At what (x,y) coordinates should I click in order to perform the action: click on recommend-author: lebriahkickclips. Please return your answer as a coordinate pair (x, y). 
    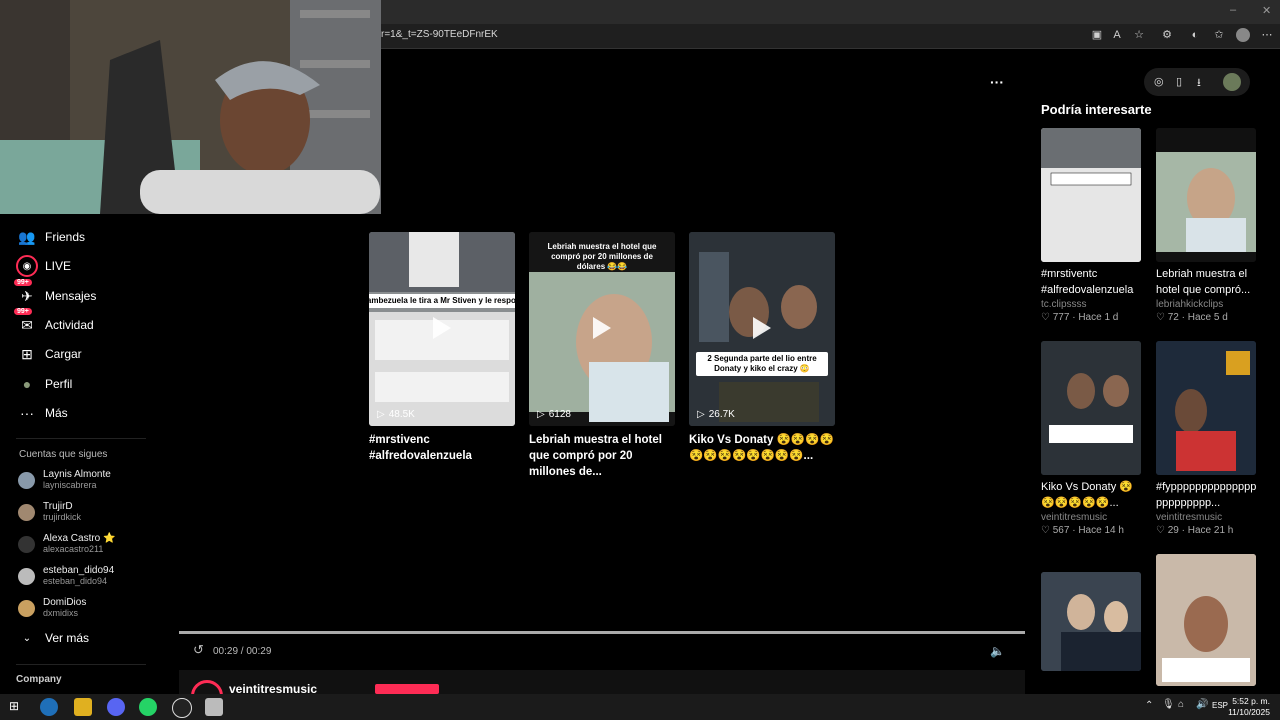
    Looking at the image, I should click on (1206, 304).